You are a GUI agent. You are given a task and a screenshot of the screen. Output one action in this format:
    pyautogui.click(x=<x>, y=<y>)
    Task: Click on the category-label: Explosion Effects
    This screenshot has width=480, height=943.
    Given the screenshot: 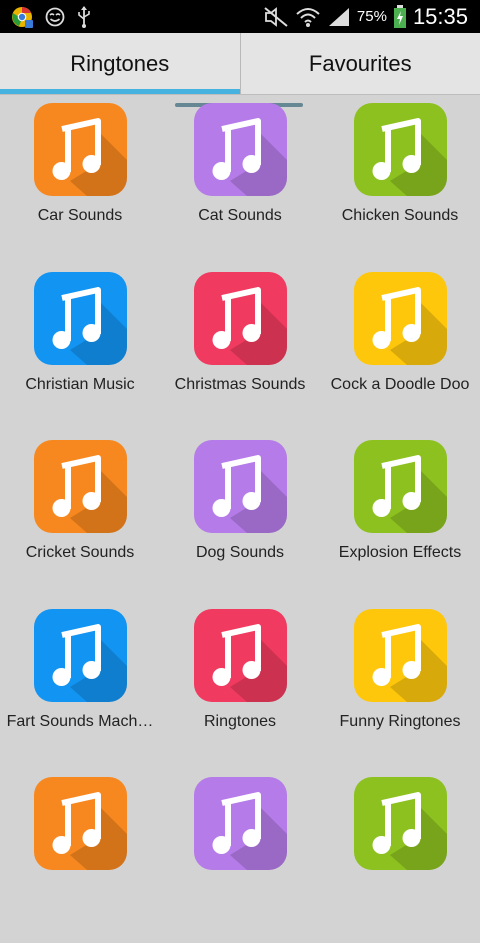 What is the action you would take?
    pyautogui.click(x=400, y=553)
    